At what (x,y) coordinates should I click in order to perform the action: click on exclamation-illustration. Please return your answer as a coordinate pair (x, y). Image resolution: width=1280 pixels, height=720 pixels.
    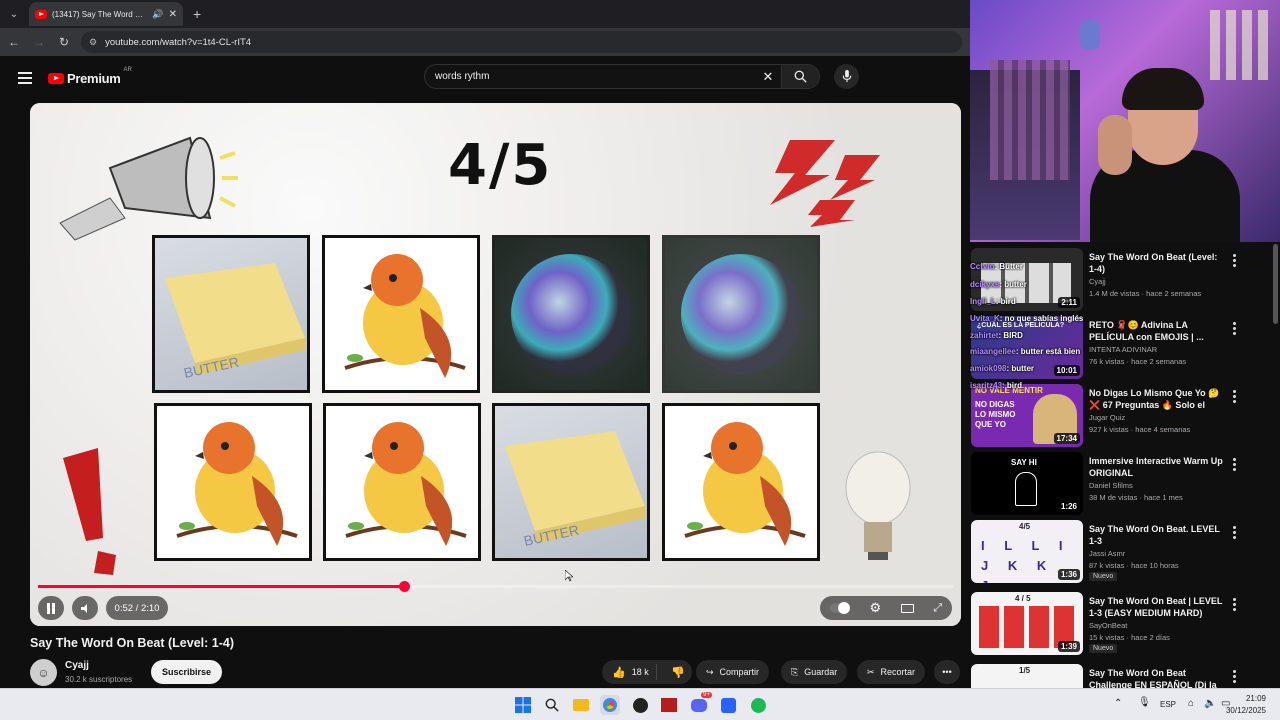
    Looking at the image, I should click on (89, 511).